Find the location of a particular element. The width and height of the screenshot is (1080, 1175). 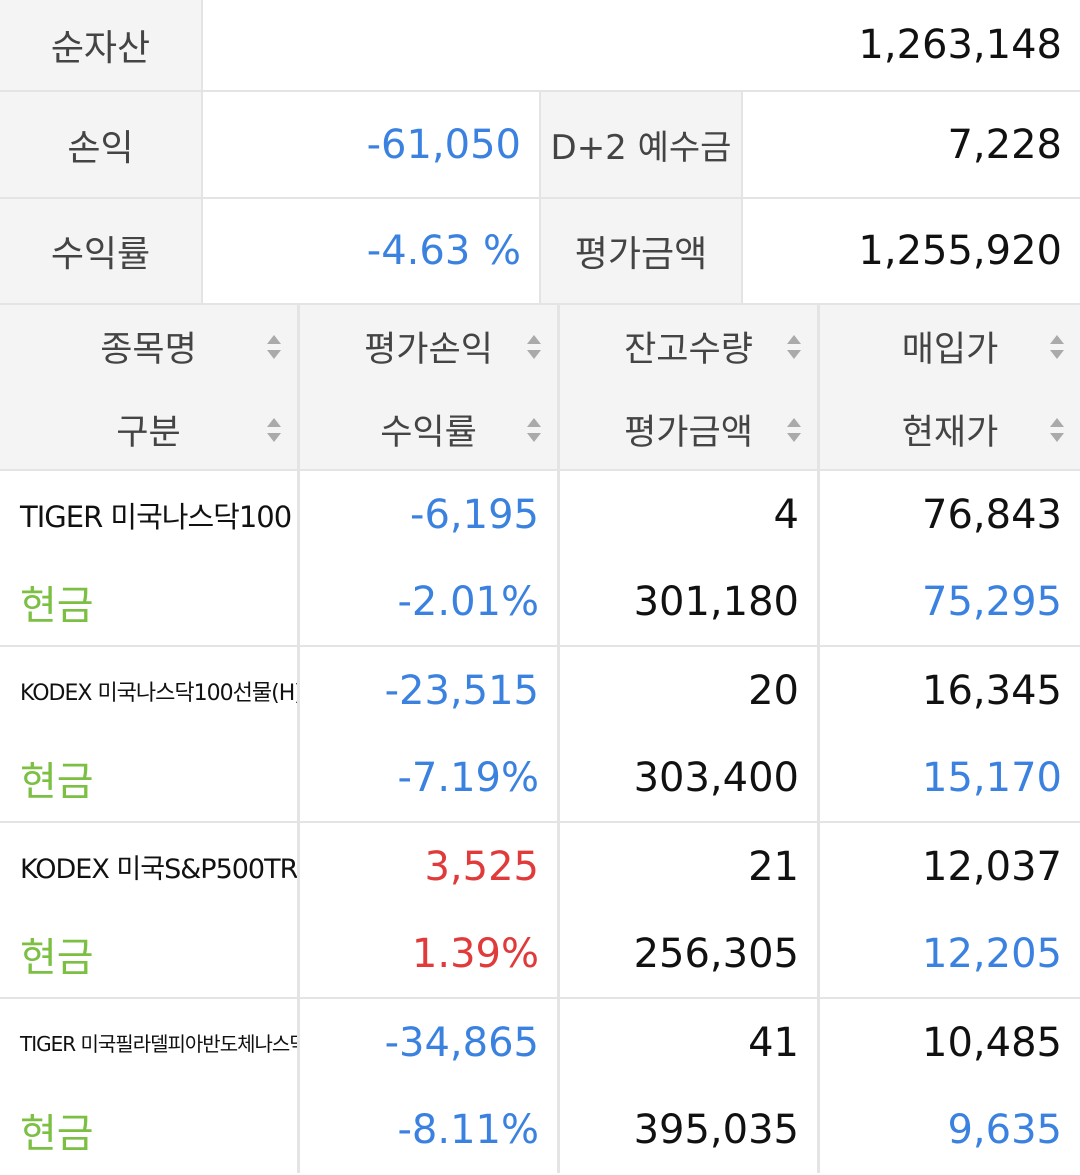

header-eval-pl-label: 평가손익 is located at coordinates (428, 350).